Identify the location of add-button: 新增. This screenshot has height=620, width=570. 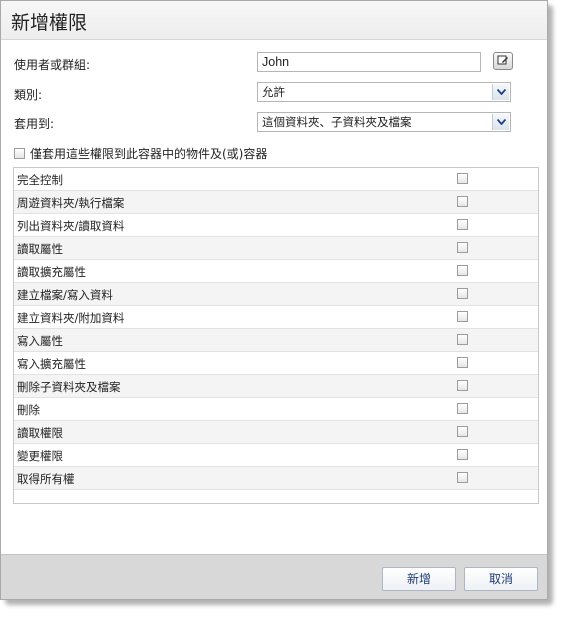
(419, 579).